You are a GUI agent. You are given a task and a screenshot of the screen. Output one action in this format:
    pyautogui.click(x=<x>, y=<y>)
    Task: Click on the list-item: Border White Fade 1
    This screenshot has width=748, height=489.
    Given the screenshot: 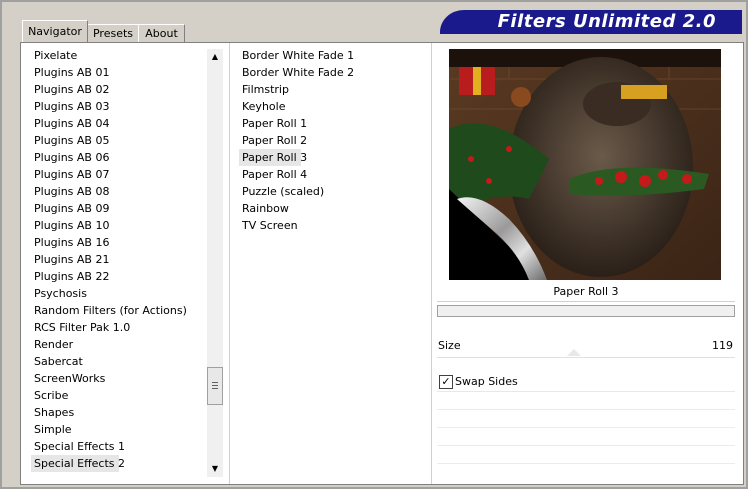 What is the action you would take?
    pyautogui.click(x=332, y=55)
    